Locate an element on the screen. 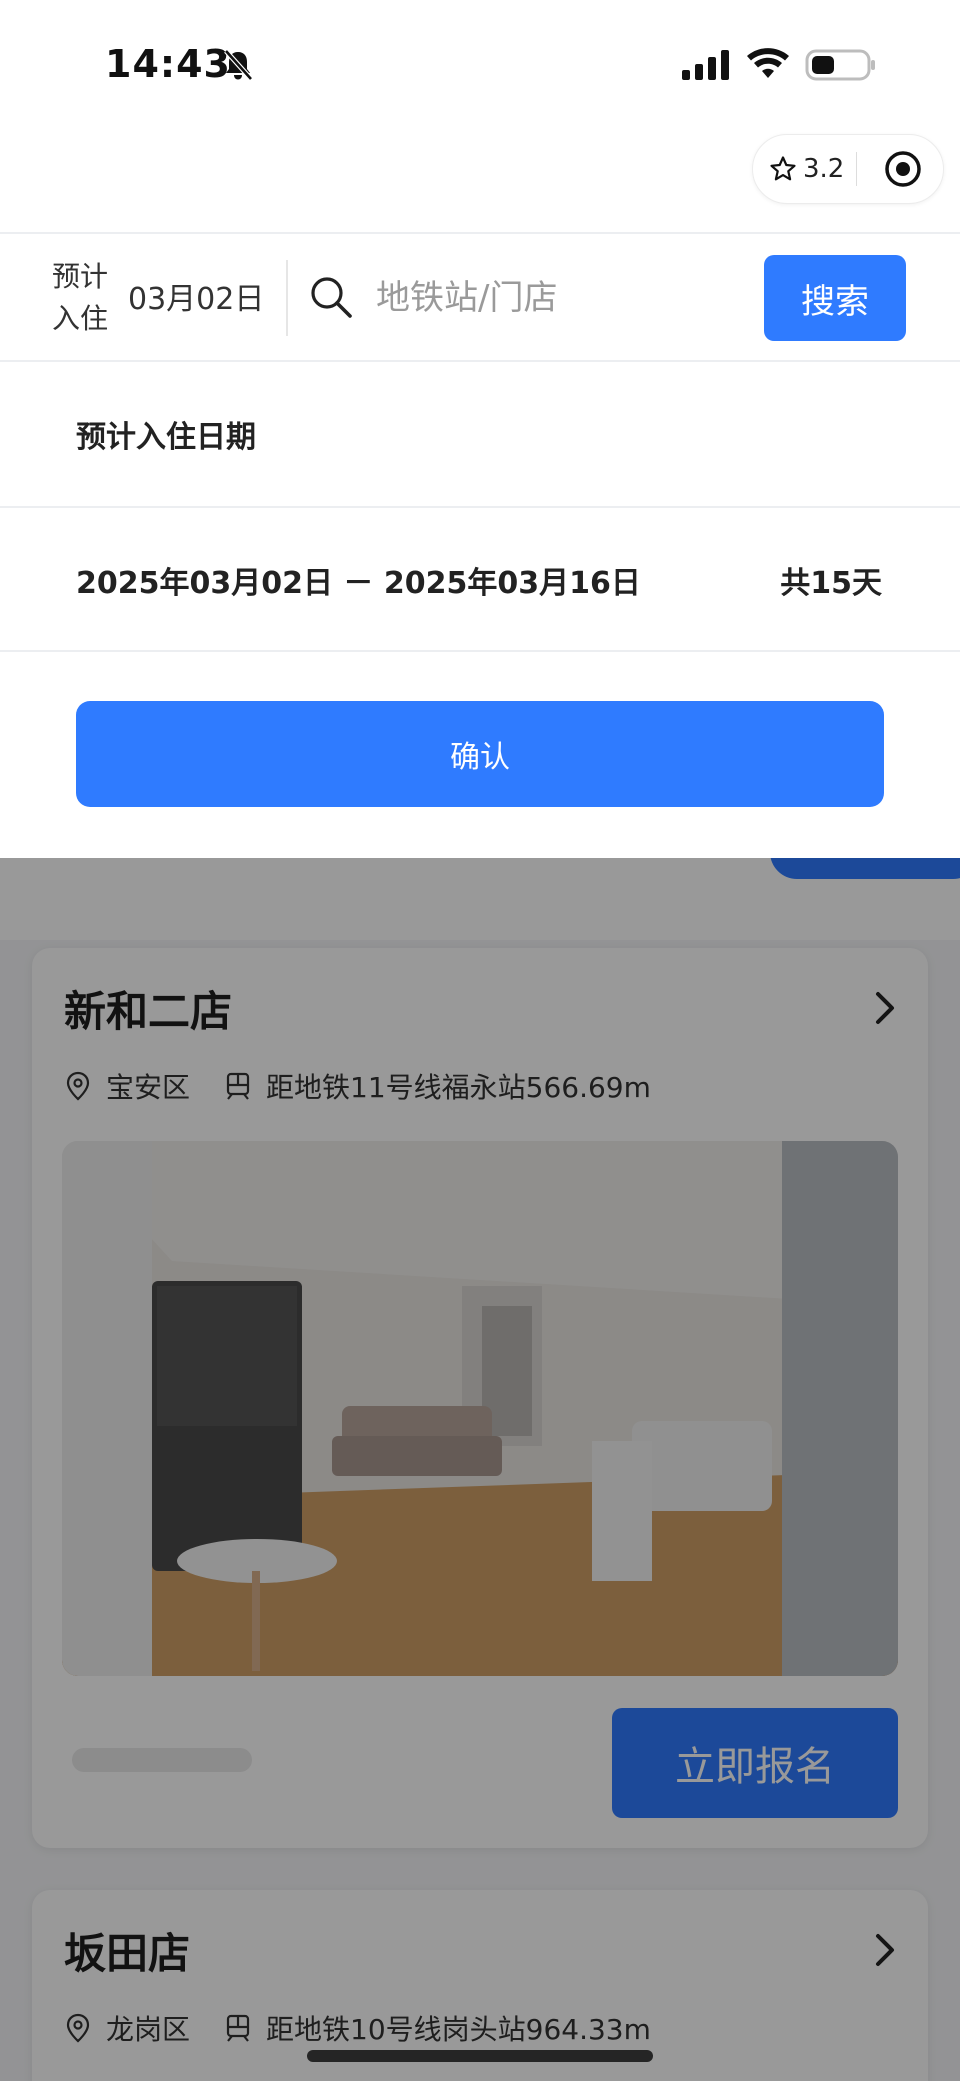 This screenshot has height=2081, width=960. muted-bell-icon is located at coordinates (238, 65).